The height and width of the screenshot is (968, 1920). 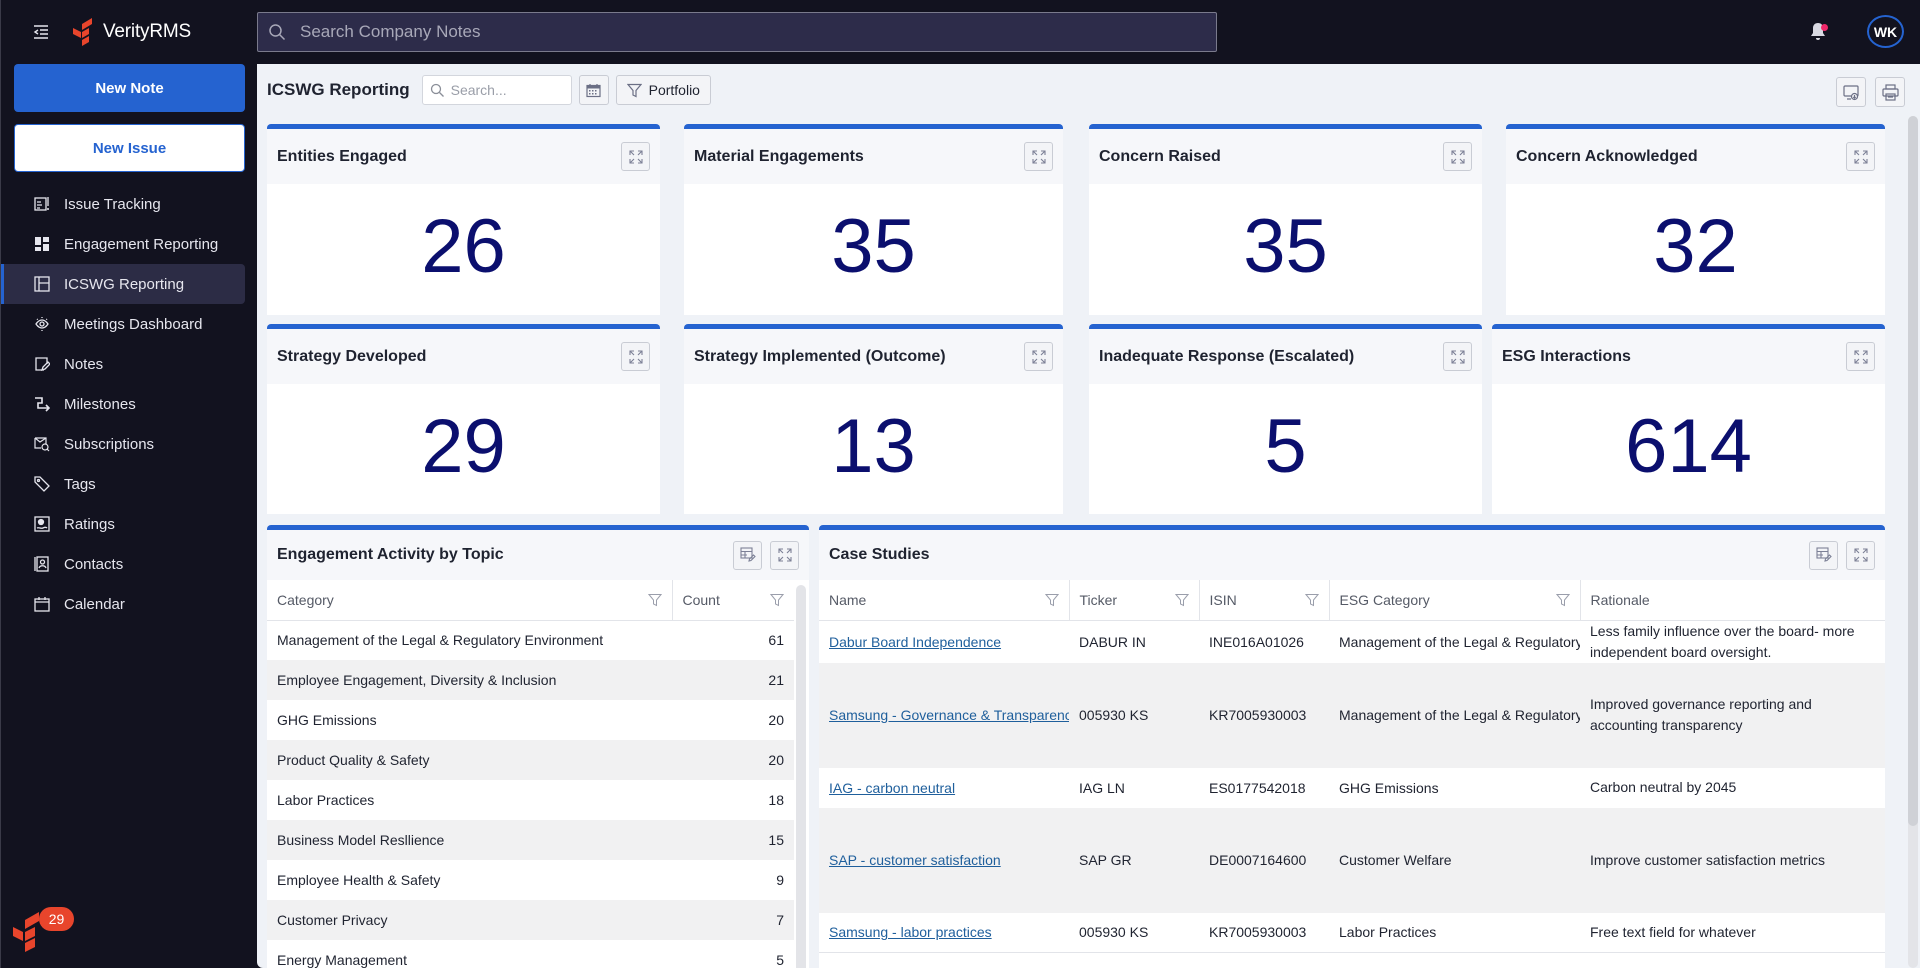 I want to click on monitor-download-icon, so click(x=1850, y=92).